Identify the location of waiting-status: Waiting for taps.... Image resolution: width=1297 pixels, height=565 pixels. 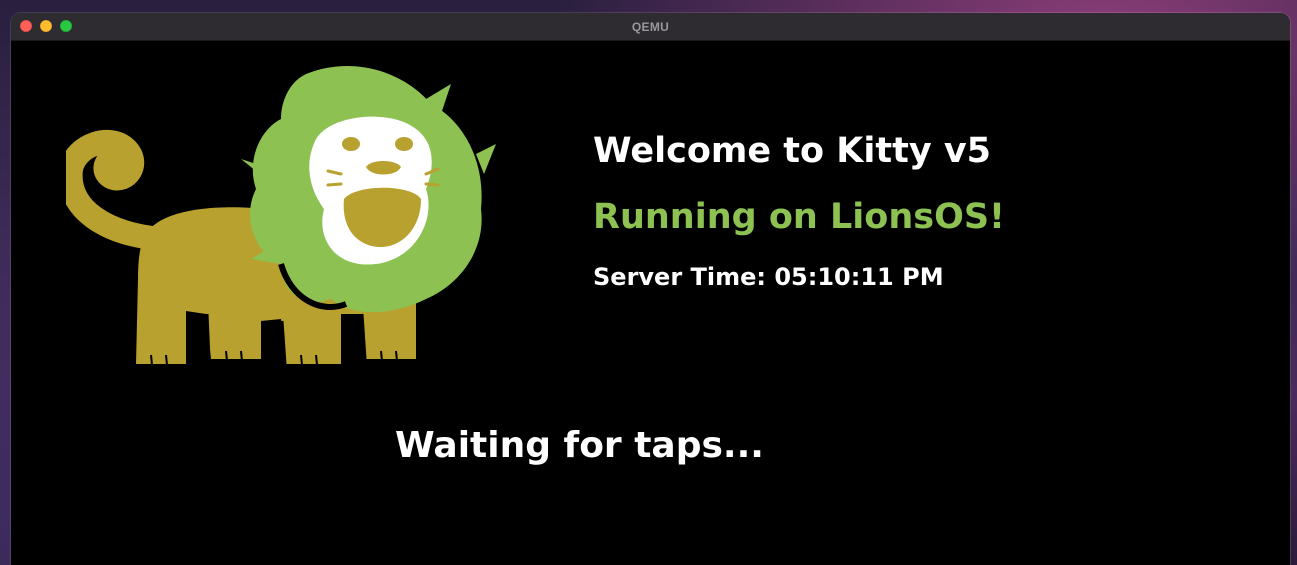
(579, 445).